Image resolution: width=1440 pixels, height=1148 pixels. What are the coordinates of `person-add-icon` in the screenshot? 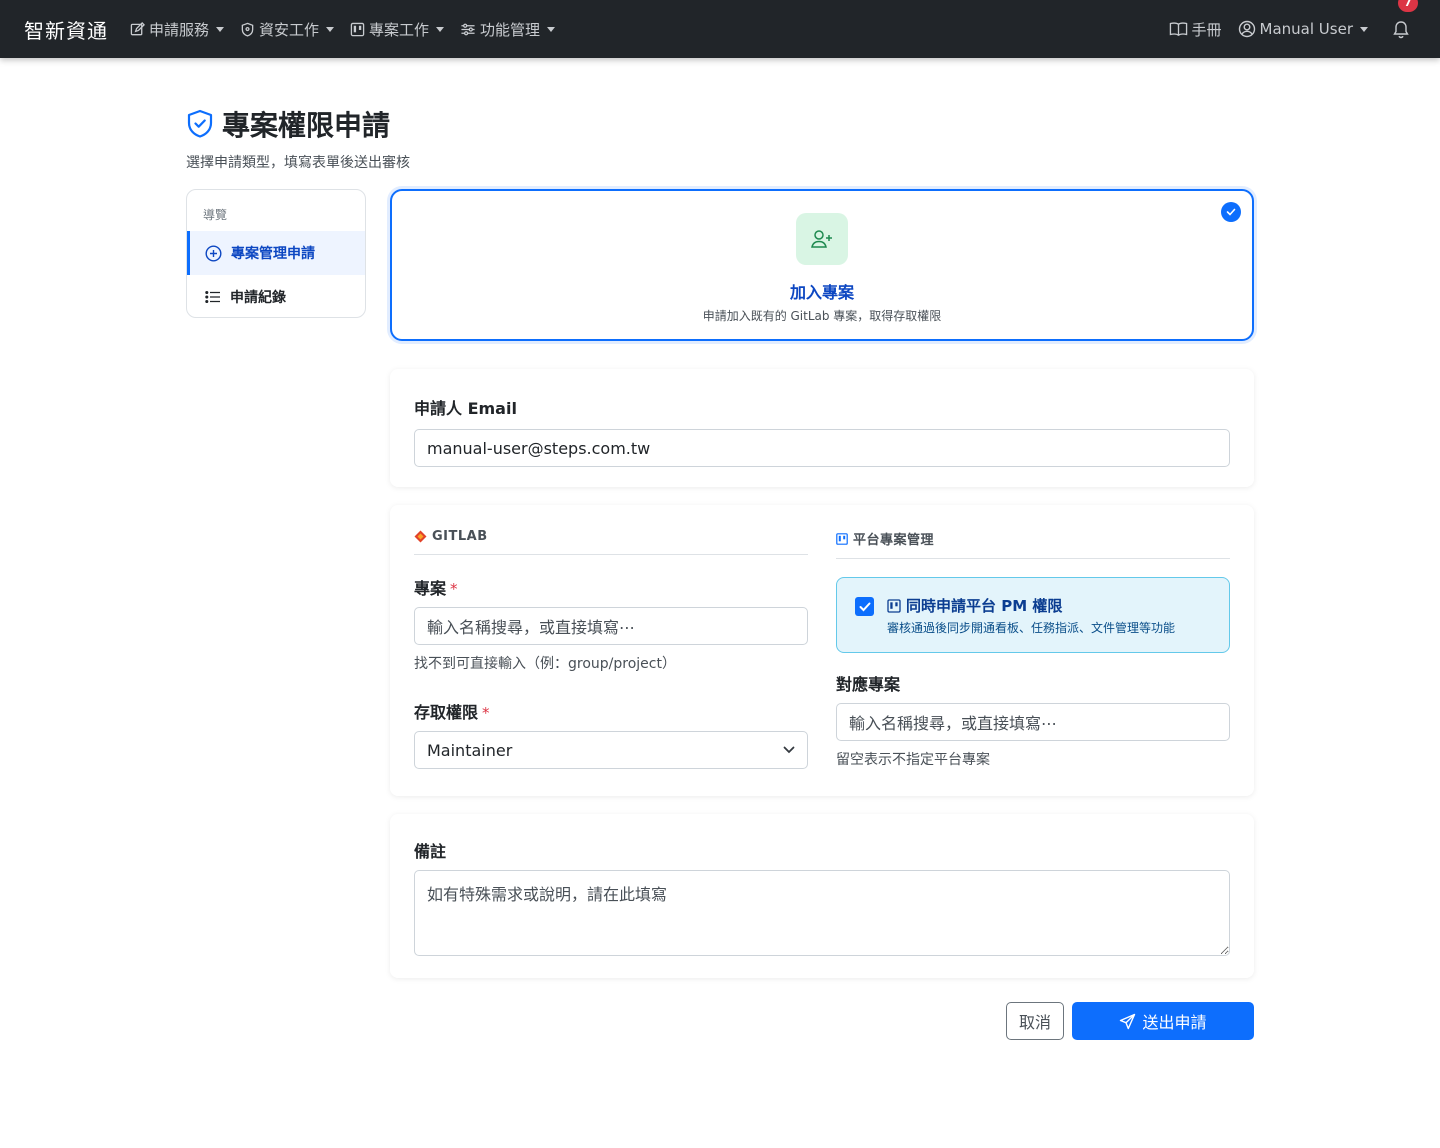 It's located at (821, 239).